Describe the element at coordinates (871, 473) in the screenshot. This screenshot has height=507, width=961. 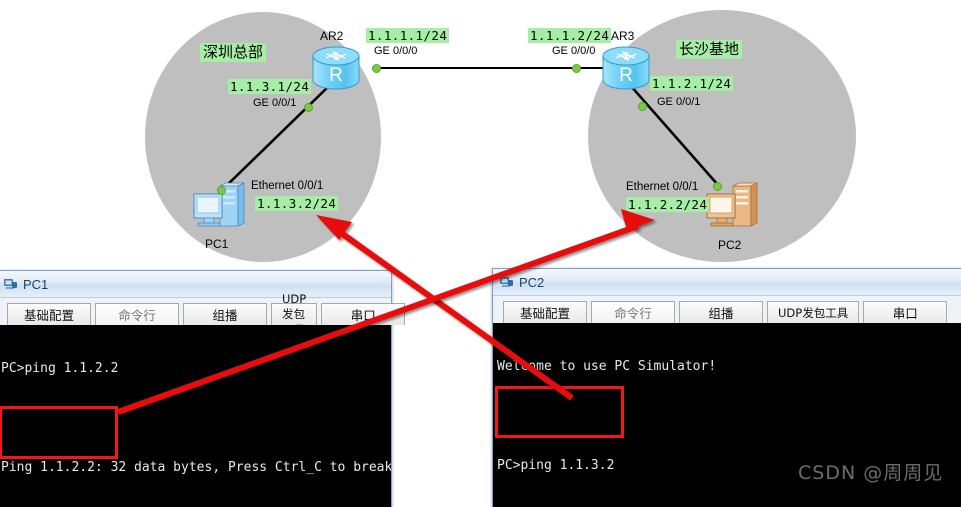
I see `watermark: CSDN @周周见` at that location.